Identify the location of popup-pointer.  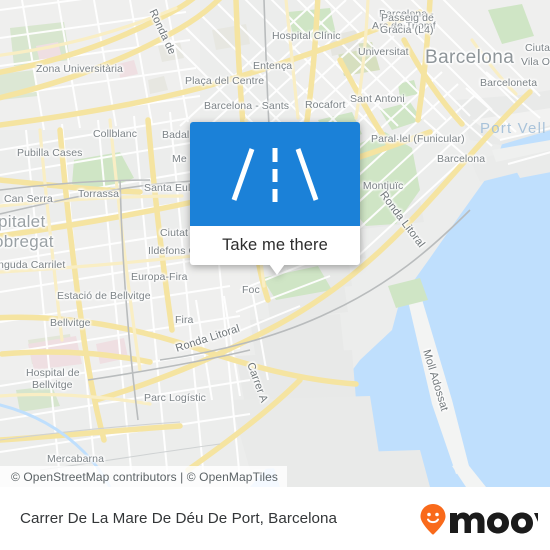
(277, 269).